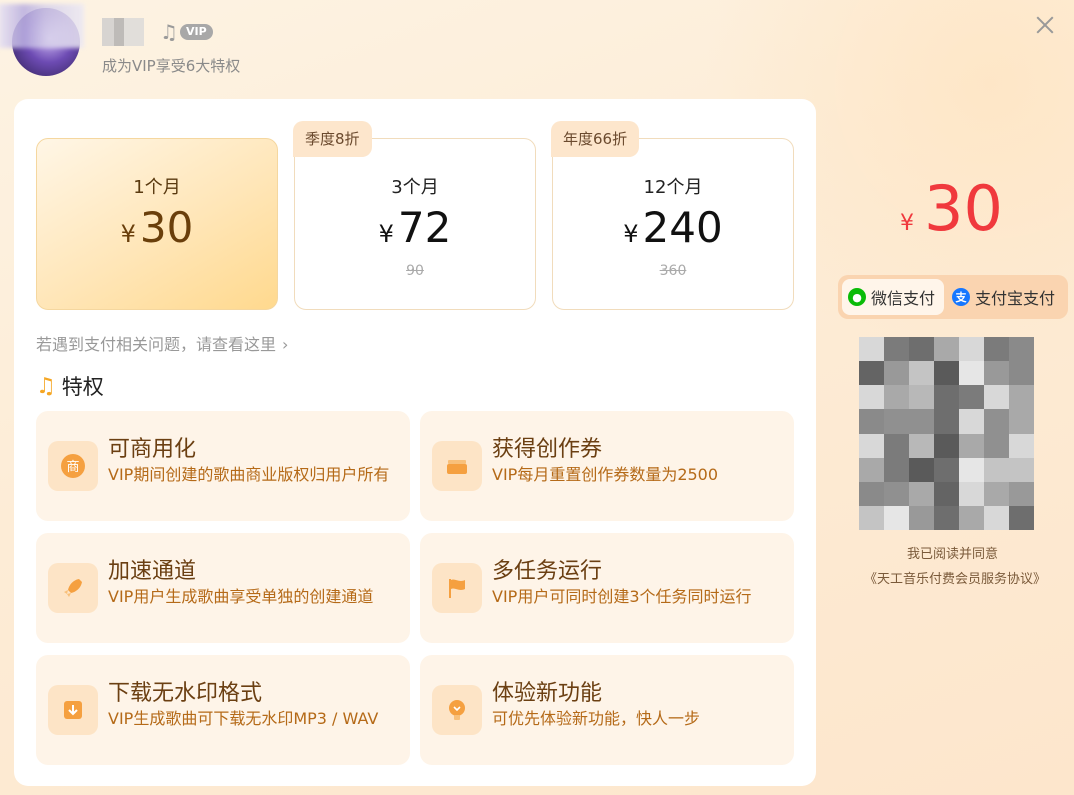 Image resolution: width=1074 pixels, height=795 pixels. Describe the element at coordinates (415, 187) in the screenshot. I see `plan-name: 3个月` at that location.